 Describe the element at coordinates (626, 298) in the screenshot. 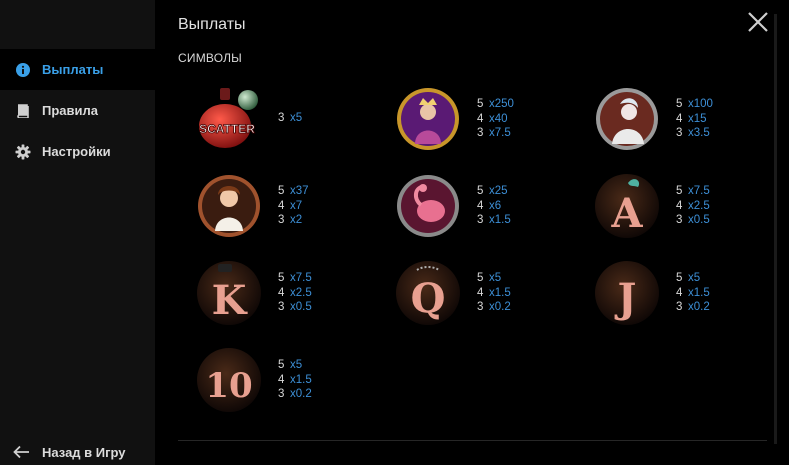

I see `letter-j-text: J` at that location.